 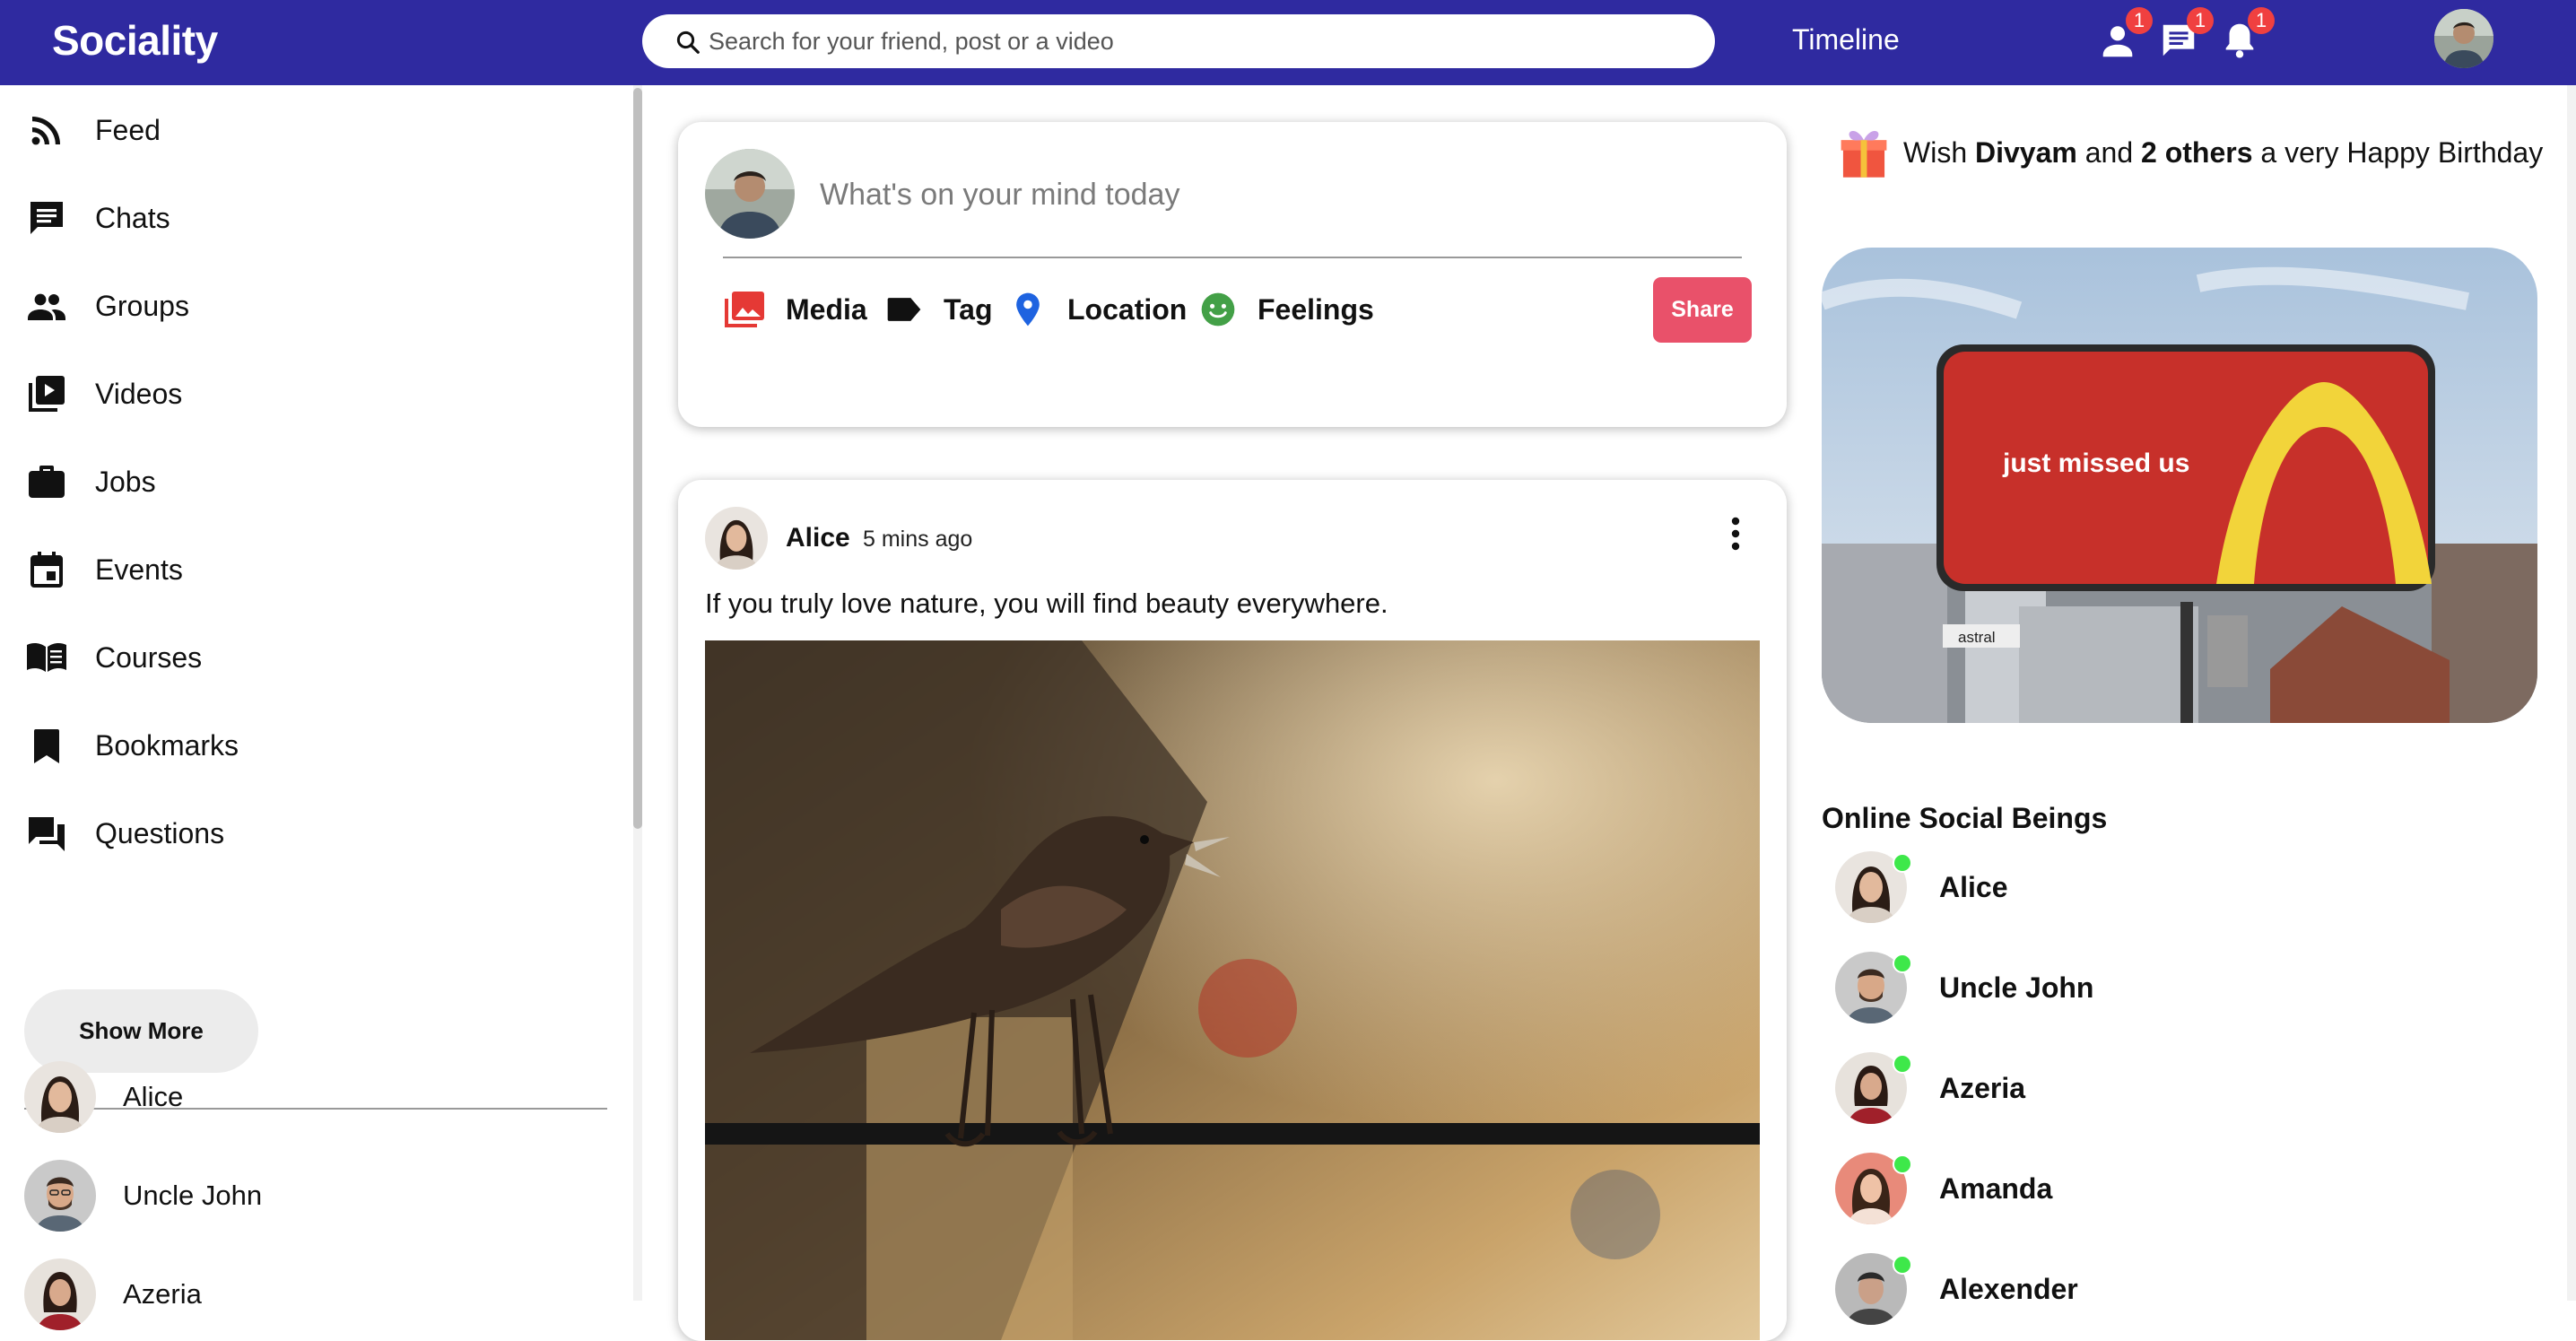 I want to click on sidebar-item-bookmarks: Bookmarks, so click(x=294, y=745).